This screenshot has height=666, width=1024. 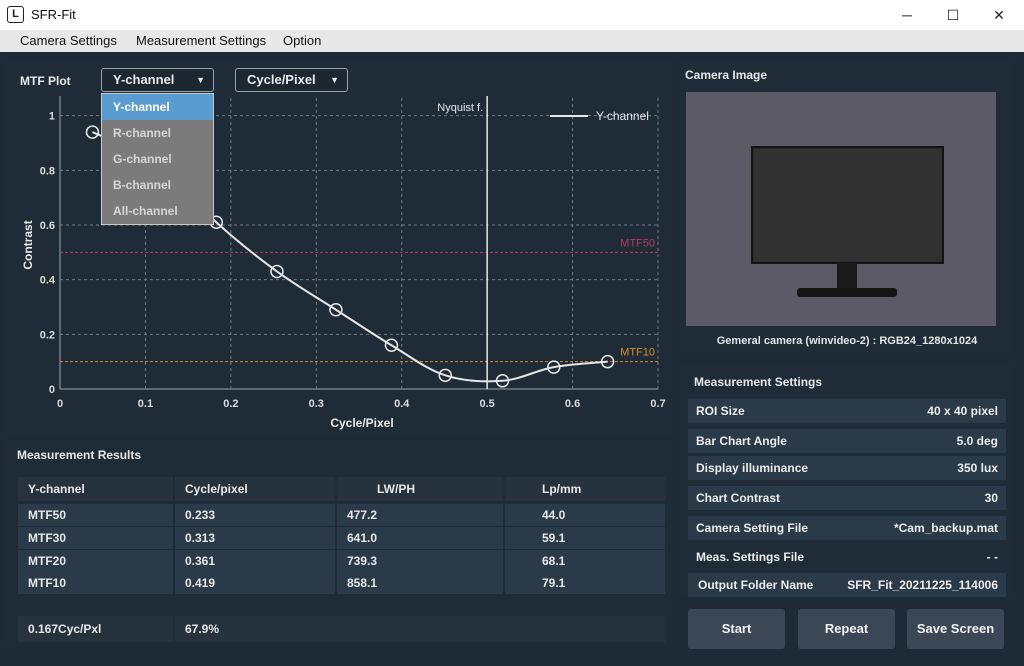 I want to click on results-header-lp-mm: Lp/mm, so click(x=585, y=489).